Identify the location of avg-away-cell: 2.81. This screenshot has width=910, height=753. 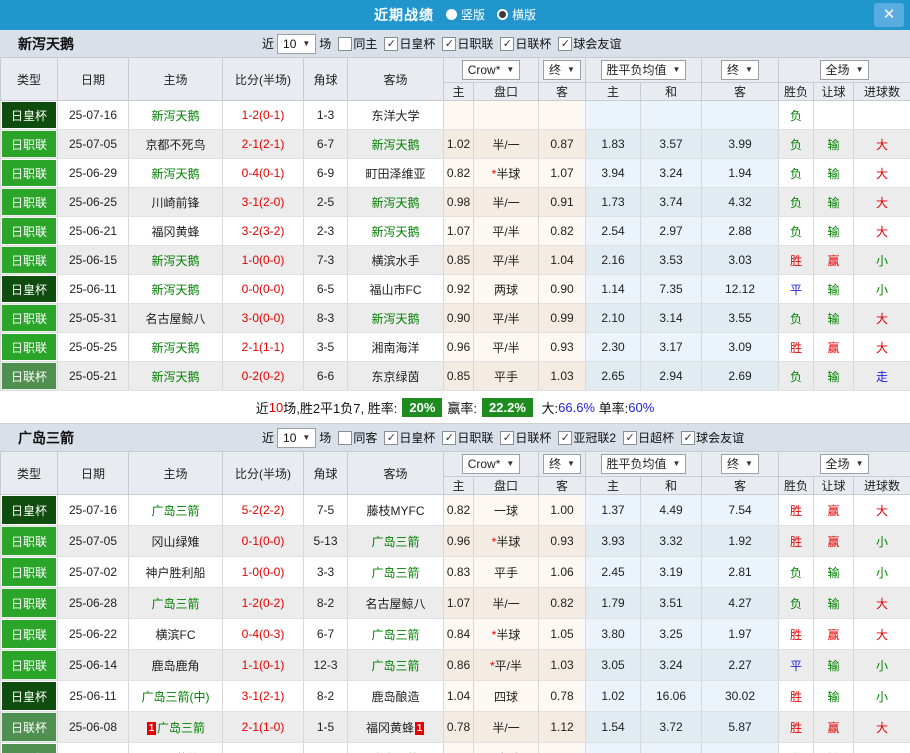
(740, 572).